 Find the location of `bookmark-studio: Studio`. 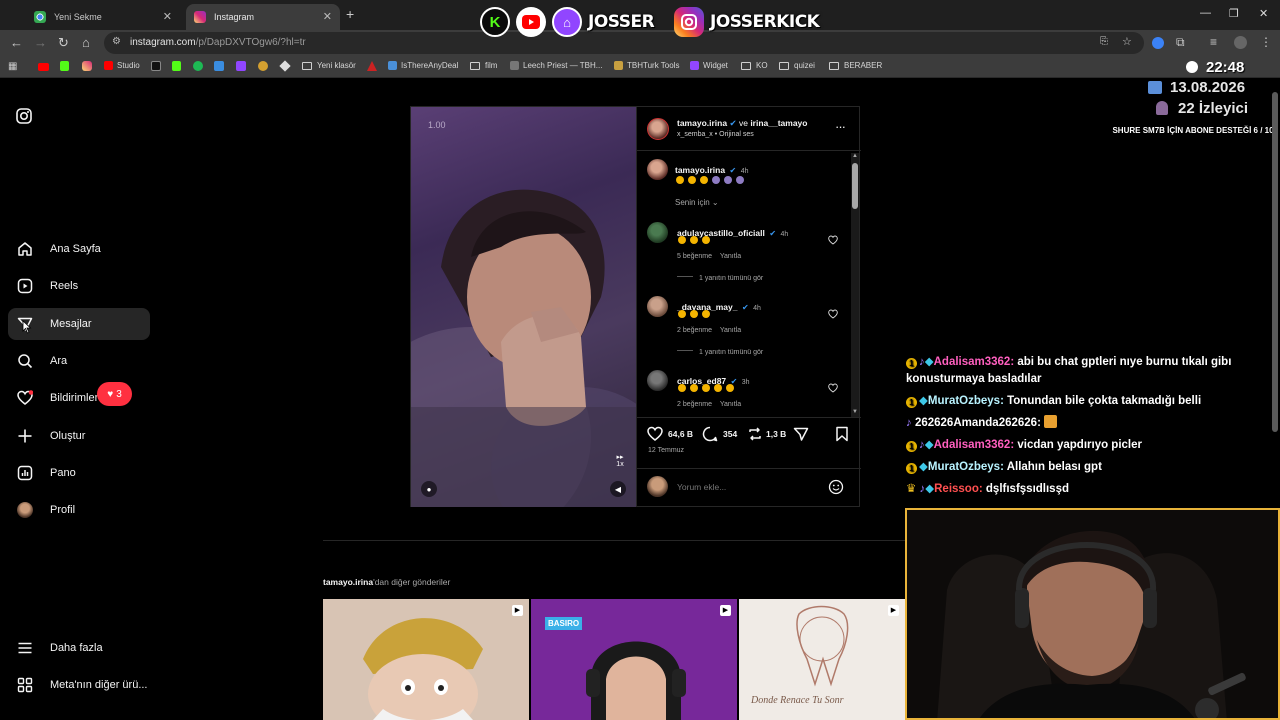

bookmark-studio: Studio is located at coordinates (122, 65).